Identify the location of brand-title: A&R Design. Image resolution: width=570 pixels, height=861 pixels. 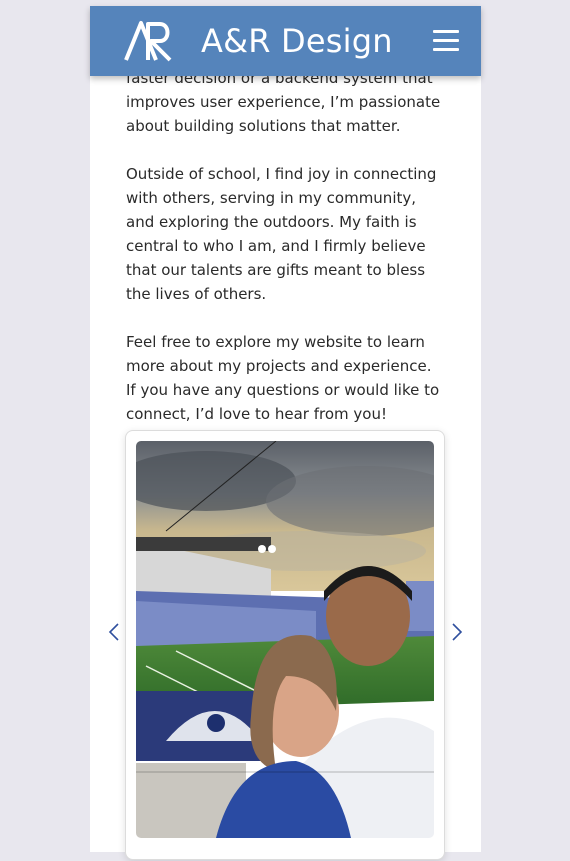
(297, 41).